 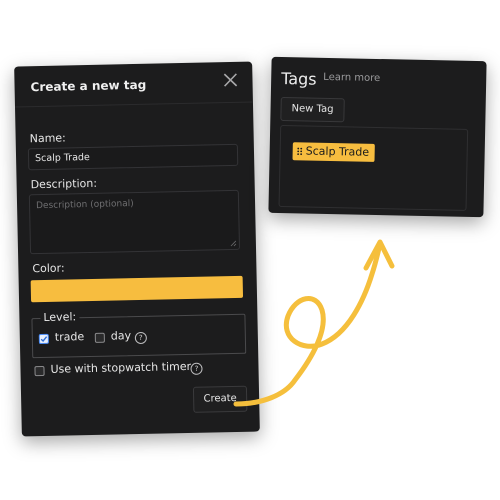 What do you see at coordinates (314, 323) in the screenshot?
I see `hand-drawn-arrow` at bounding box center [314, 323].